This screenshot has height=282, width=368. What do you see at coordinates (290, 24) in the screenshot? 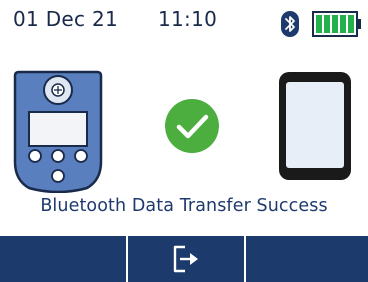
I see `bluetooth-icon` at bounding box center [290, 24].